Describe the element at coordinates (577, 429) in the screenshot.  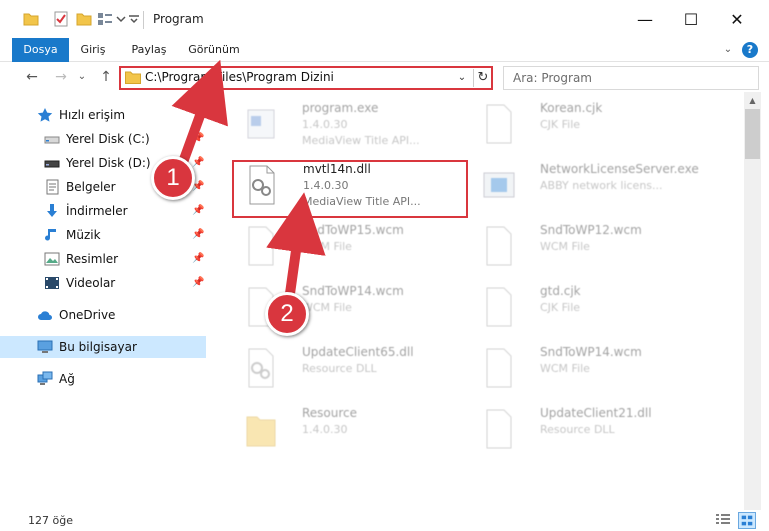
I see `file-type: Resource DLL` at that location.